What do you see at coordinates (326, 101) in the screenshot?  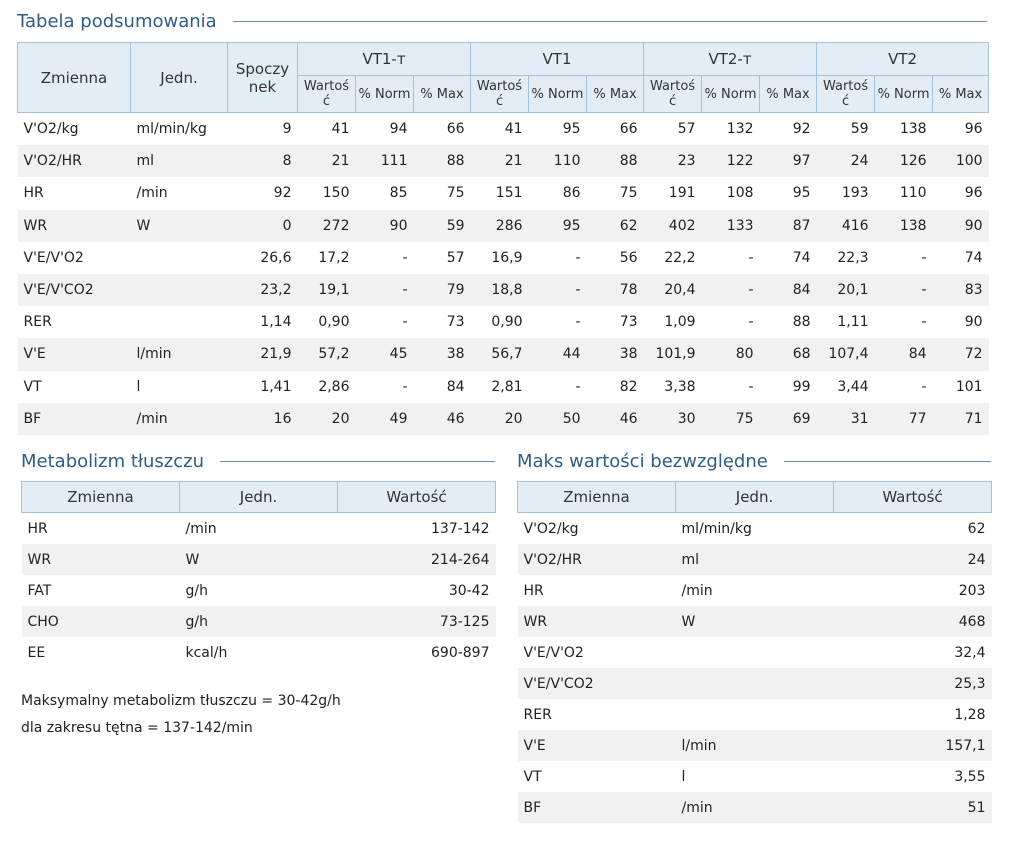 I see `subheader-value-line2: ć` at bounding box center [326, 101].